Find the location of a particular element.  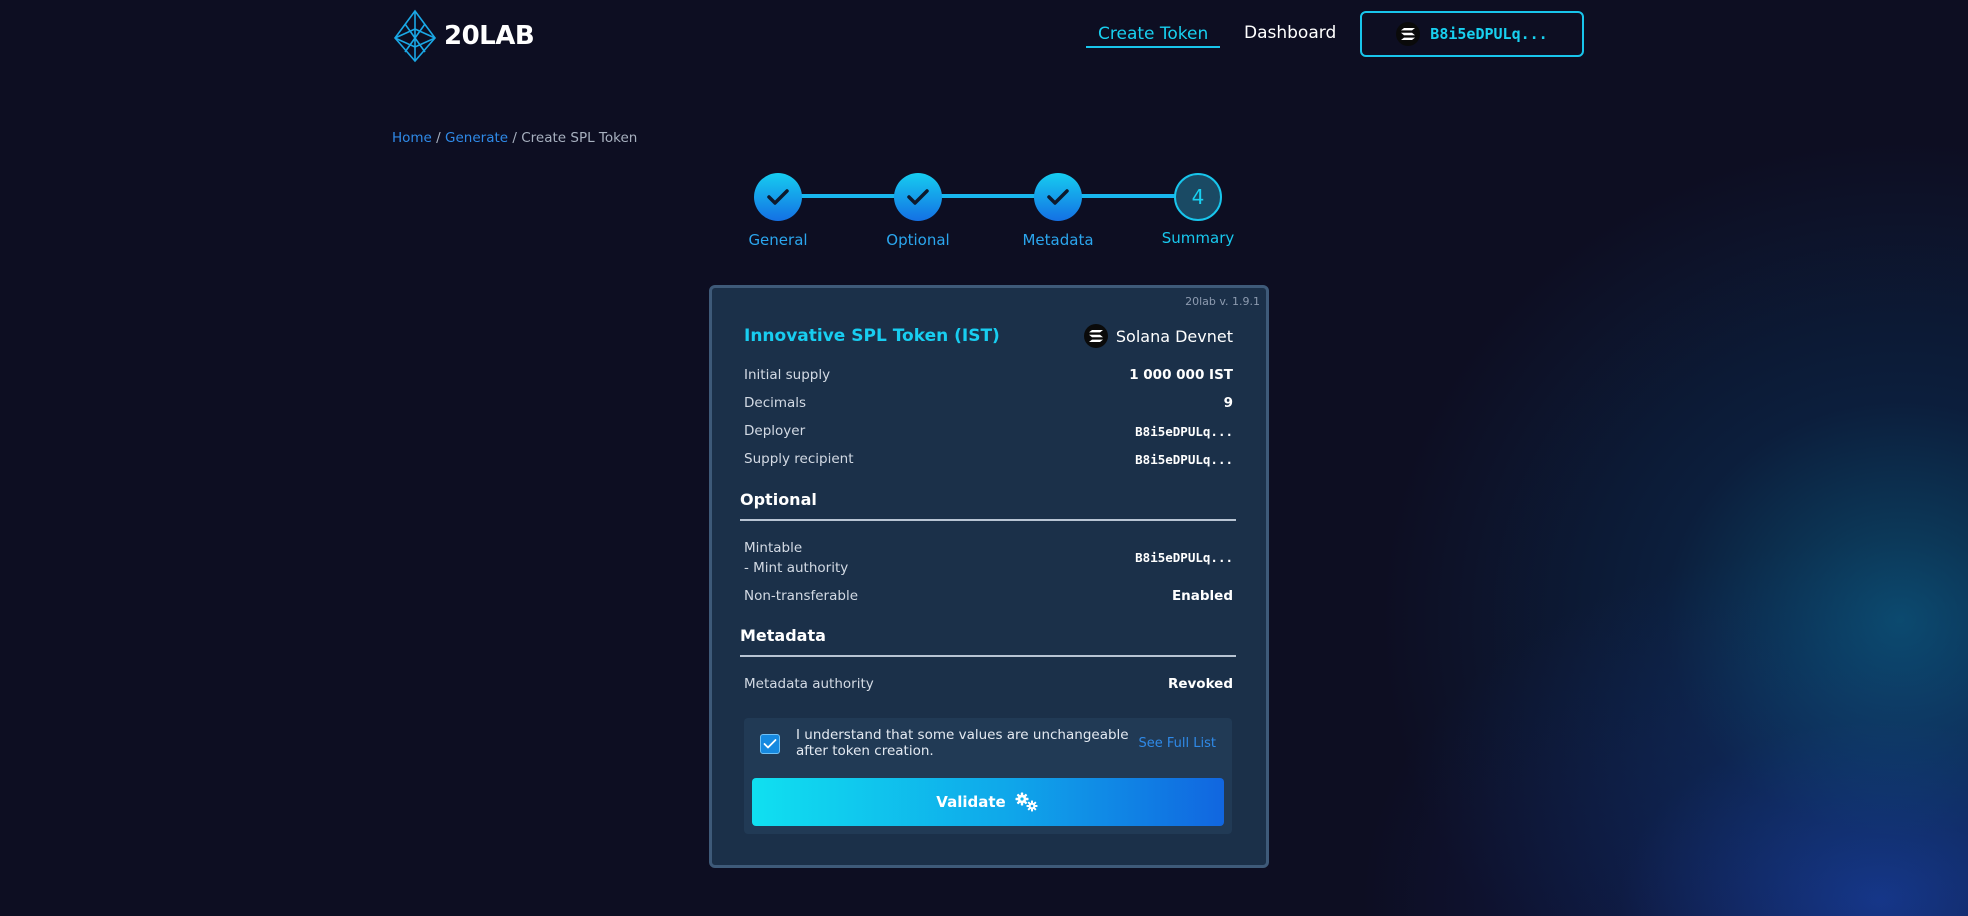

breadcrumb: Home / Generate / Create SPL Token is located at coordinates (514, 138).